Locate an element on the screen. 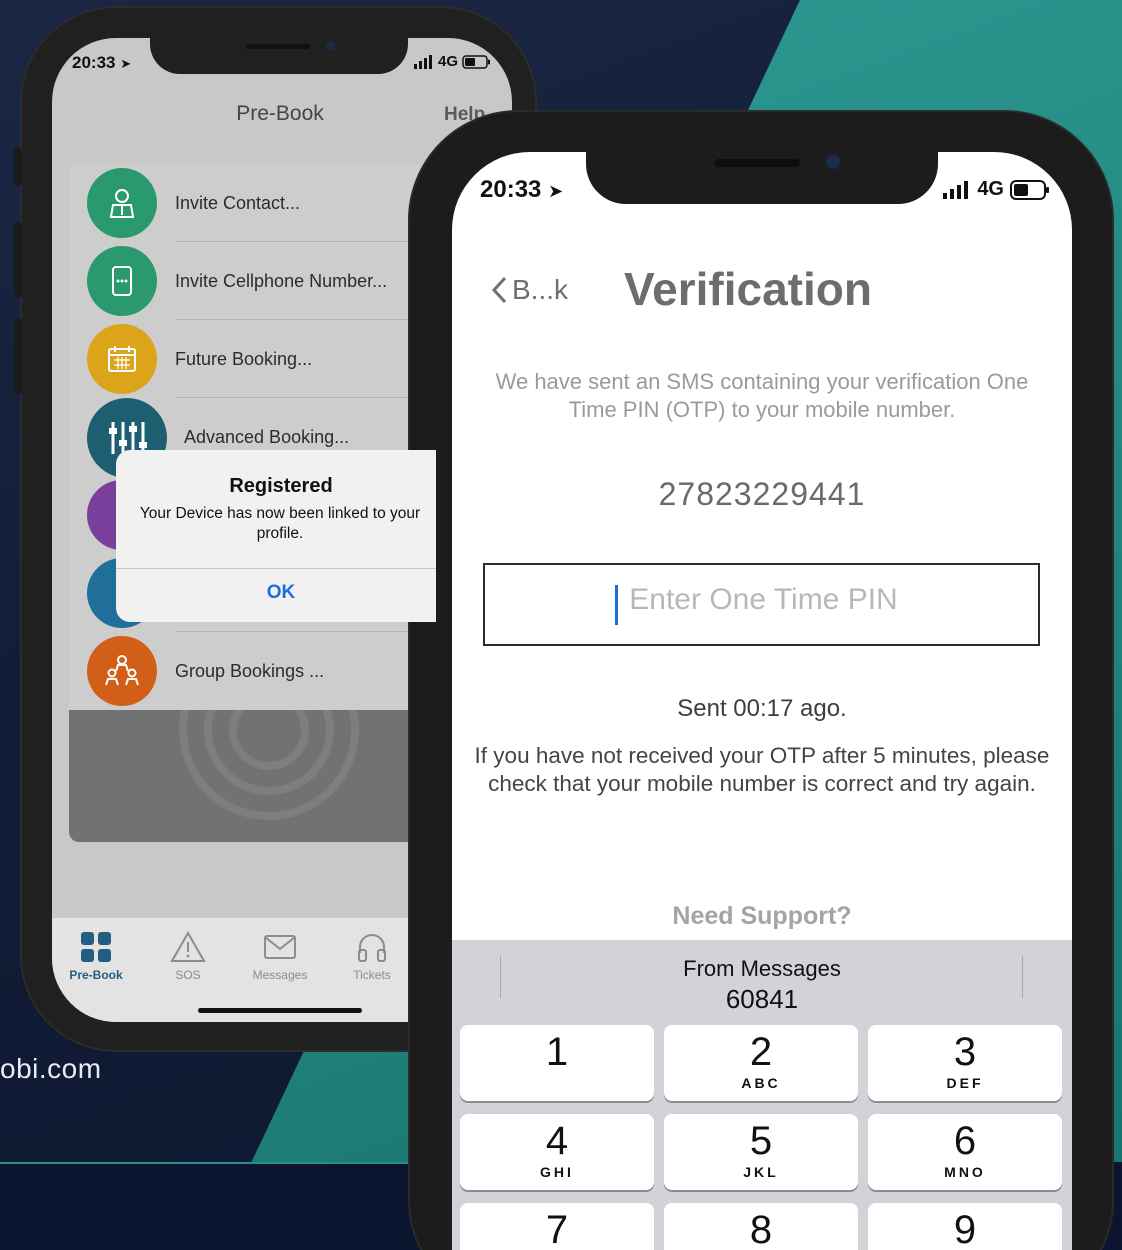  back-label: B...k is located at coordinates (540, 289).